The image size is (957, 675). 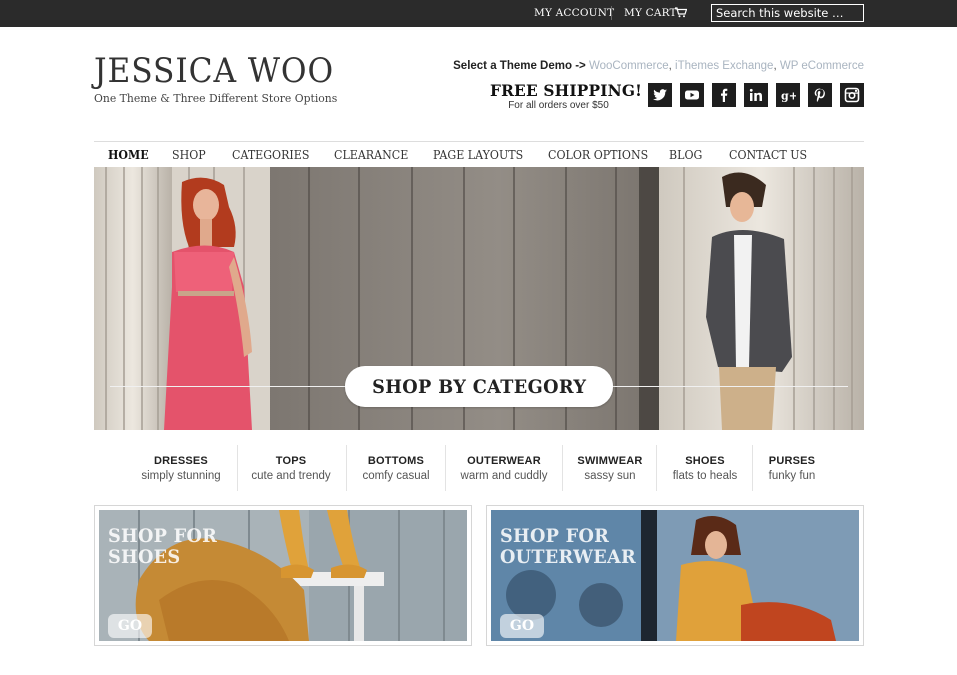 I want to click on category-bottoms: BOTTOMS comfy casual, so click(x=396, y=468).